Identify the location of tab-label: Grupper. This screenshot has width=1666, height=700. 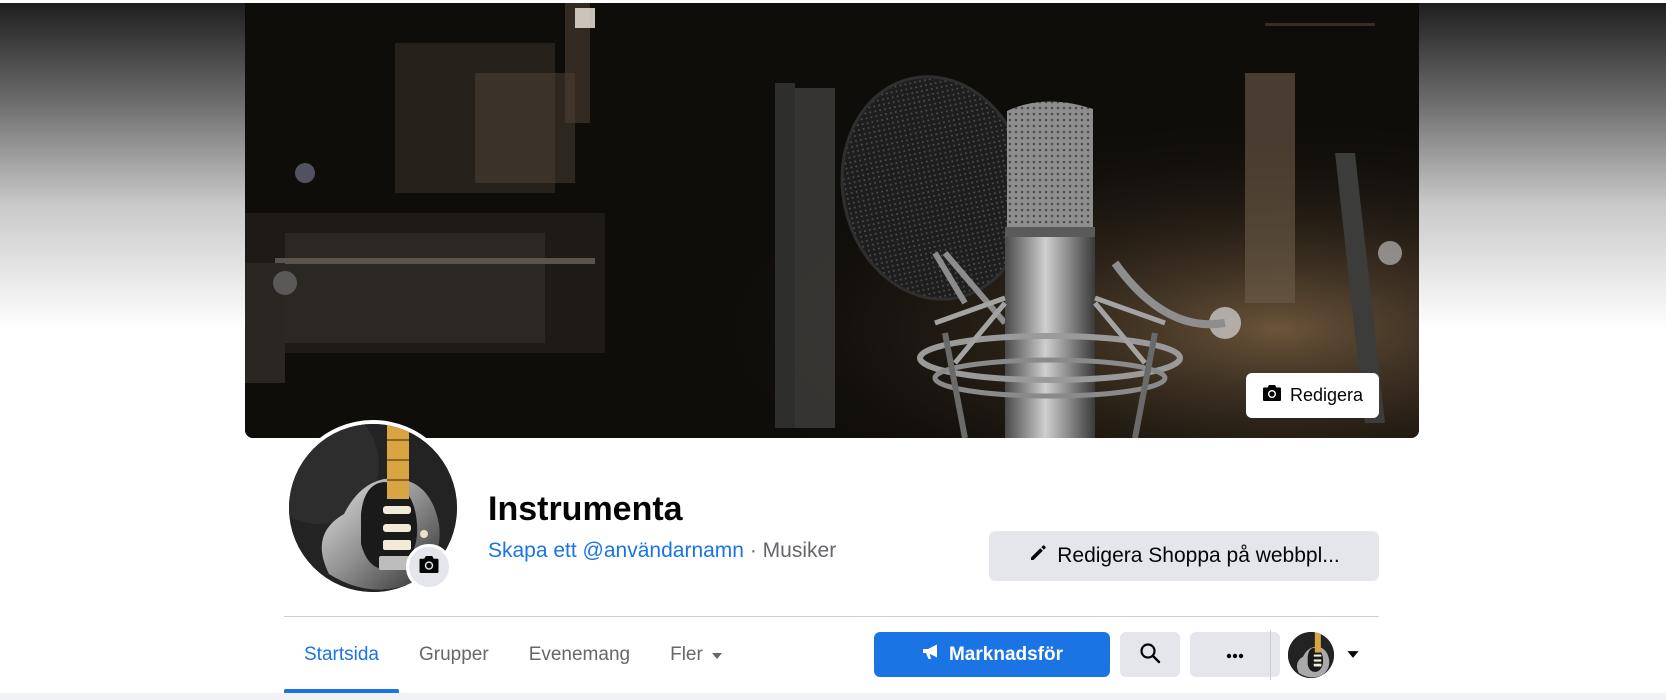
(453, 654).